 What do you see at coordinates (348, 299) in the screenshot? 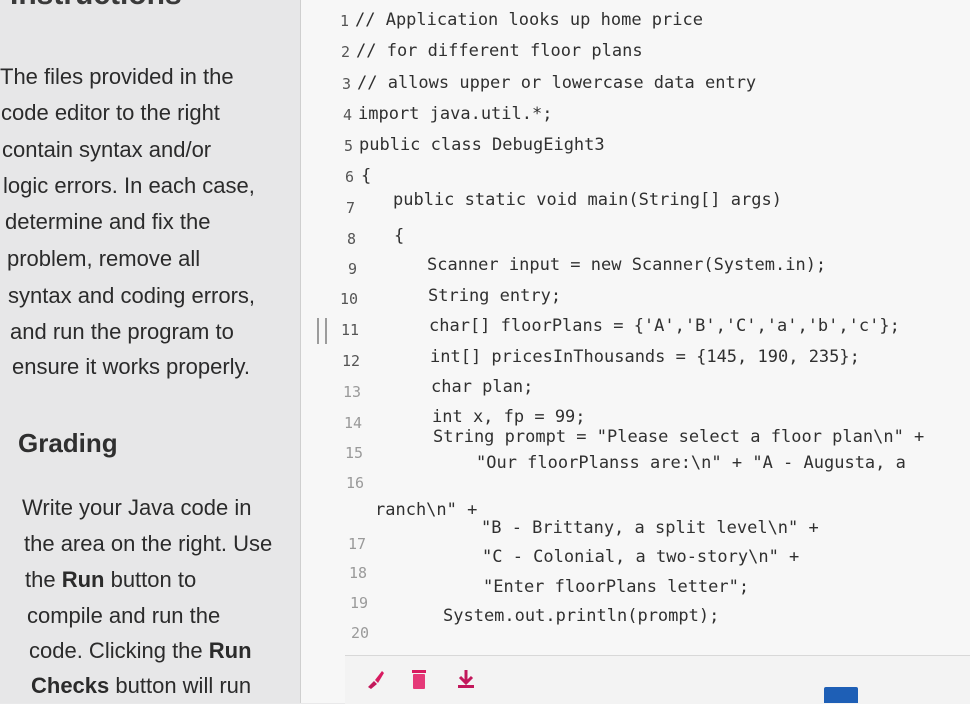
I see `line-number: 10` at bounding box center [348, 299].